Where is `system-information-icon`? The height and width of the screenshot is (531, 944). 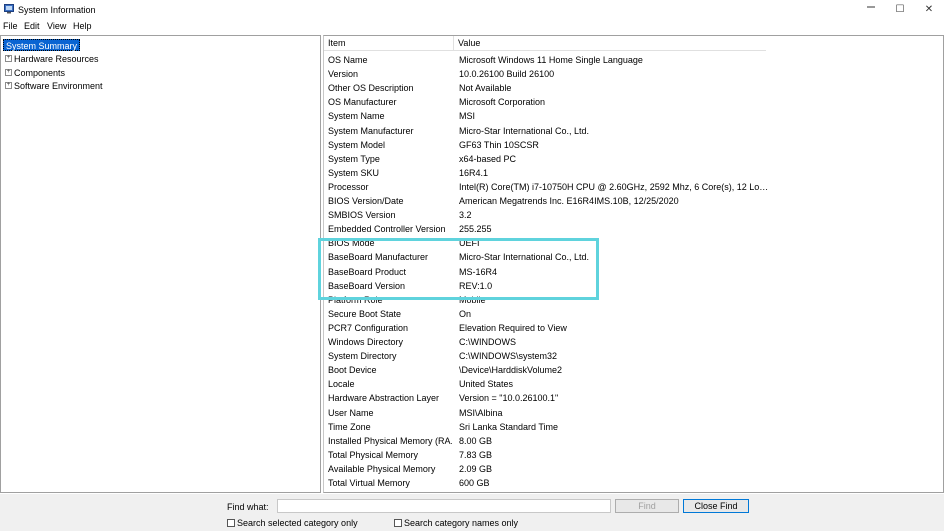 system-information-icon is located at coordinates (9, 9).